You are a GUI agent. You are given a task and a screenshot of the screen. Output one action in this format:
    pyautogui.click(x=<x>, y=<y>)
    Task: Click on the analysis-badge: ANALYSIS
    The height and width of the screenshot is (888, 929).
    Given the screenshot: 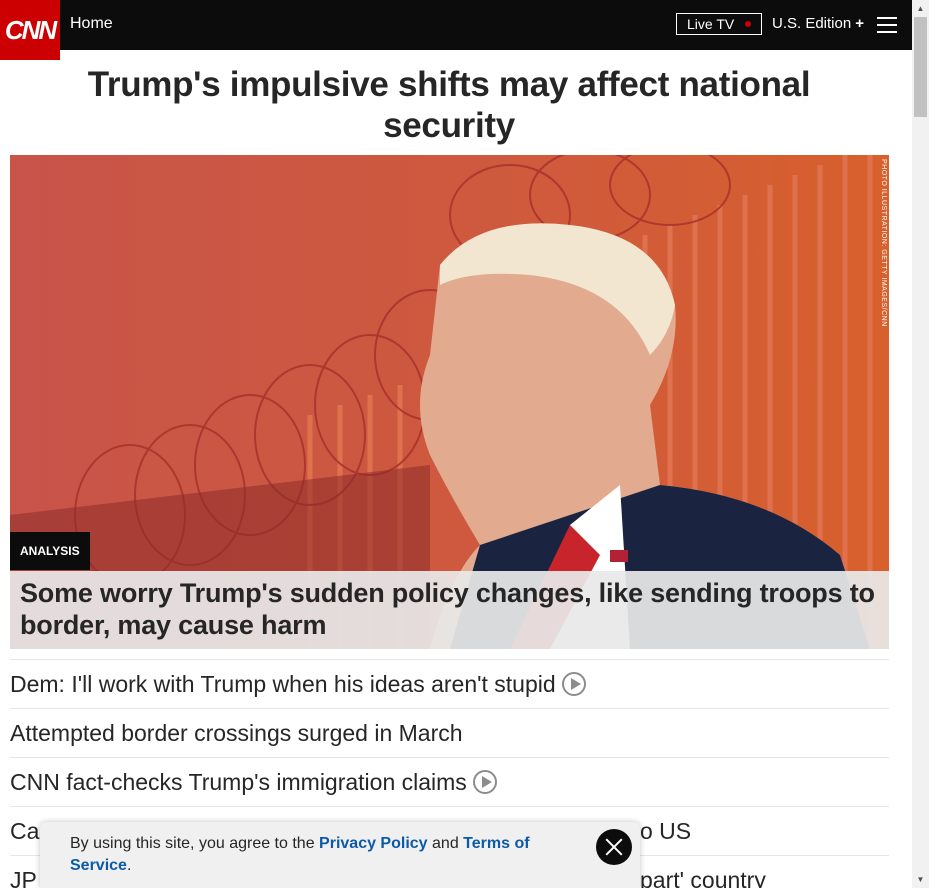 What is the action you would take?
    pyautogui.click(x=50, y=551)
    